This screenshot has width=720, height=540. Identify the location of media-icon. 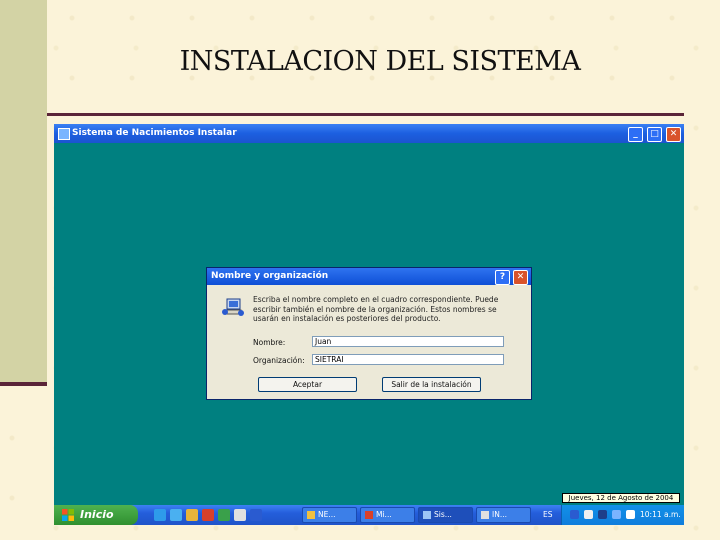
(192, 515).